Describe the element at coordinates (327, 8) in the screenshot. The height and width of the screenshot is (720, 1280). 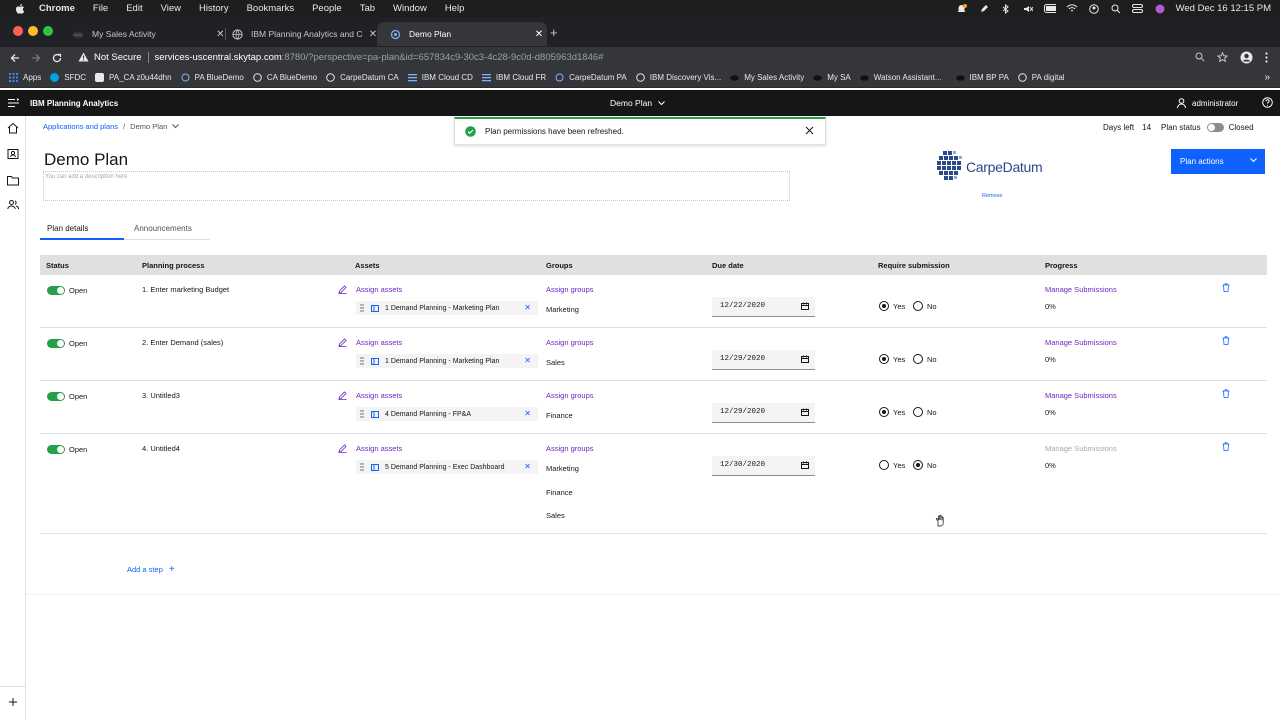
I see `menu-people: People` at that location.